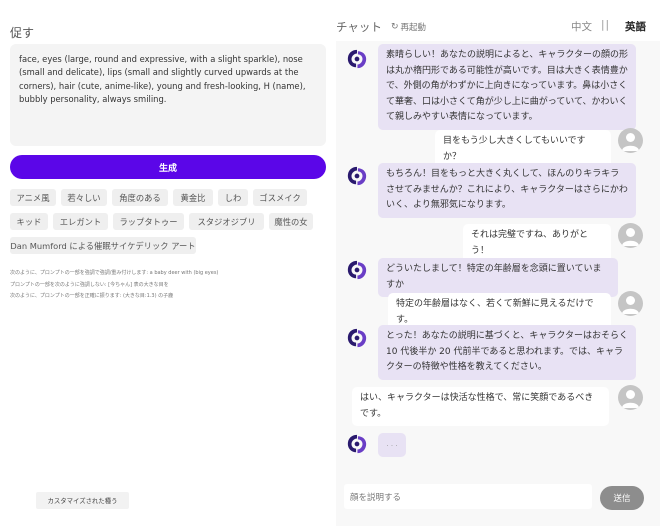 This screenshot has height=526, width=660. What do you see at coordinates (226, 221) in the screenshot?
I see `tag-studio-ghibli: スタジオジブリ` at bounding box center [226, 221].